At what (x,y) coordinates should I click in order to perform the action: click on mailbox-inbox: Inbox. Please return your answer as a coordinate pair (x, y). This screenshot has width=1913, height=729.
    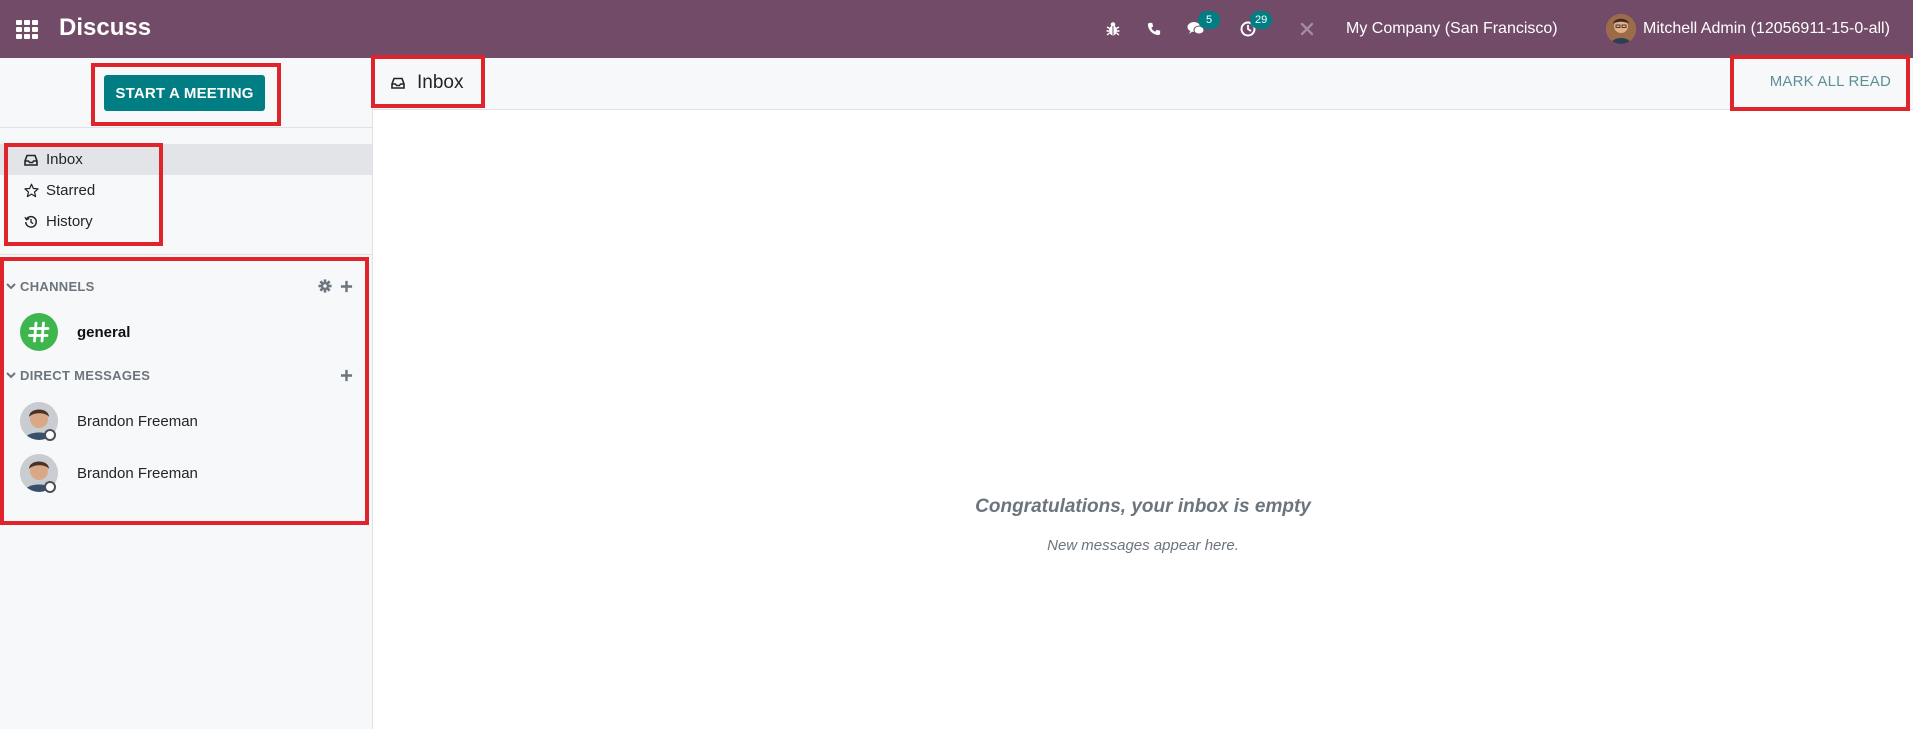
    Looking at the image, I should click on (186, 159).